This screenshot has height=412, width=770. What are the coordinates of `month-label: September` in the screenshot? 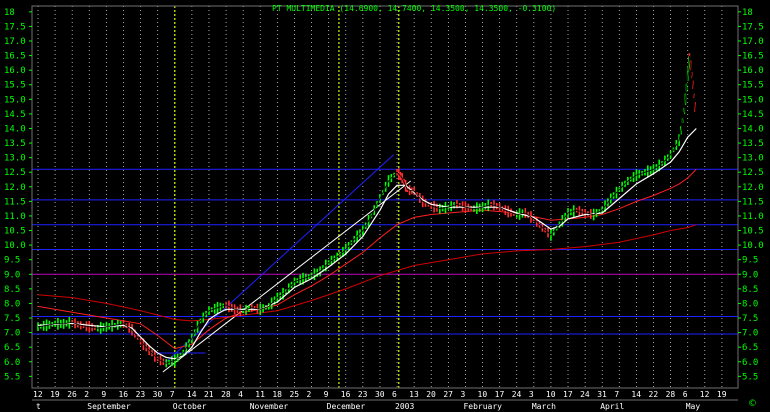 It's located at (109, 406).